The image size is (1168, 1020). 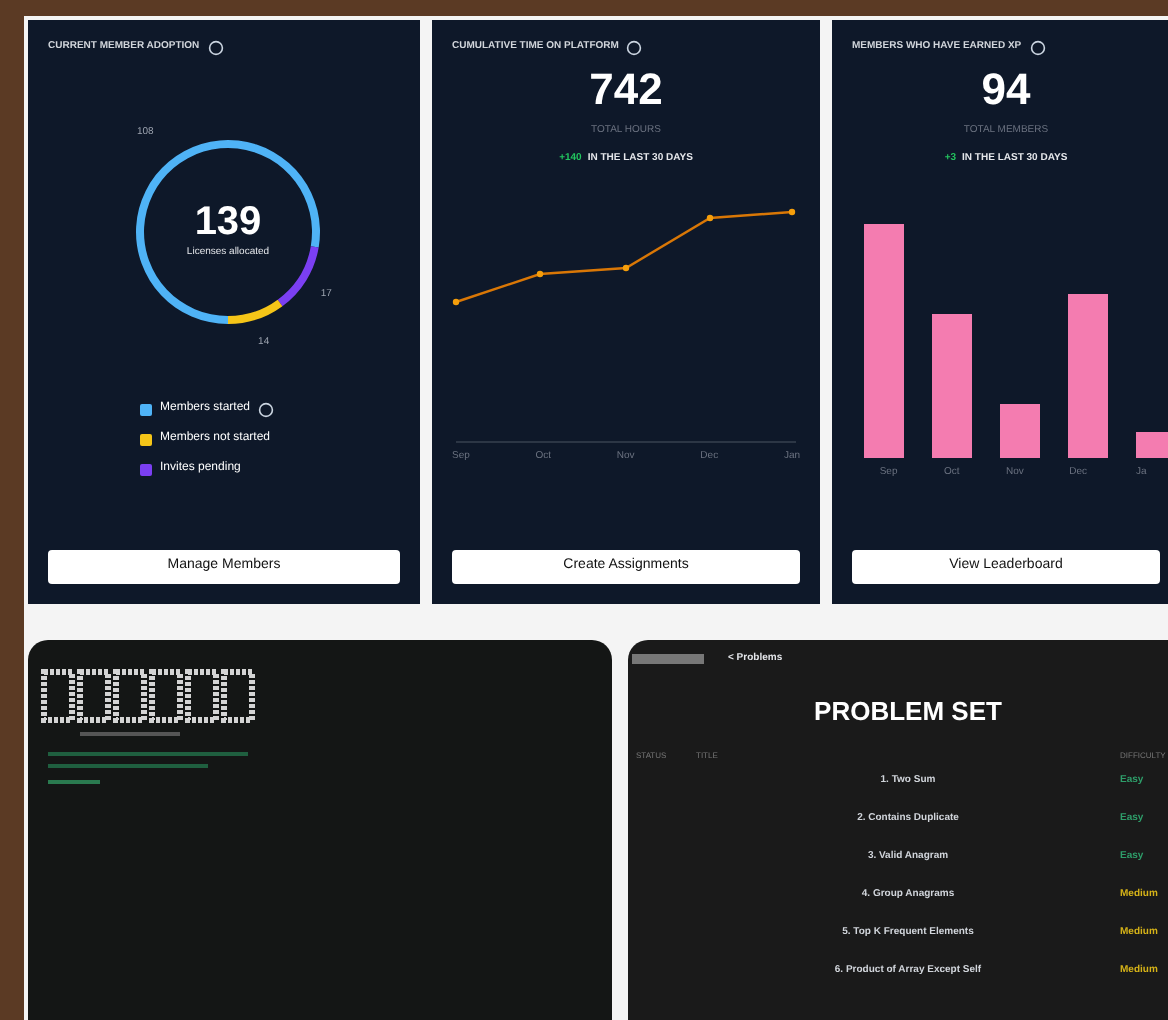 I want to click on logo-drawing, so click(x=668, y=659).